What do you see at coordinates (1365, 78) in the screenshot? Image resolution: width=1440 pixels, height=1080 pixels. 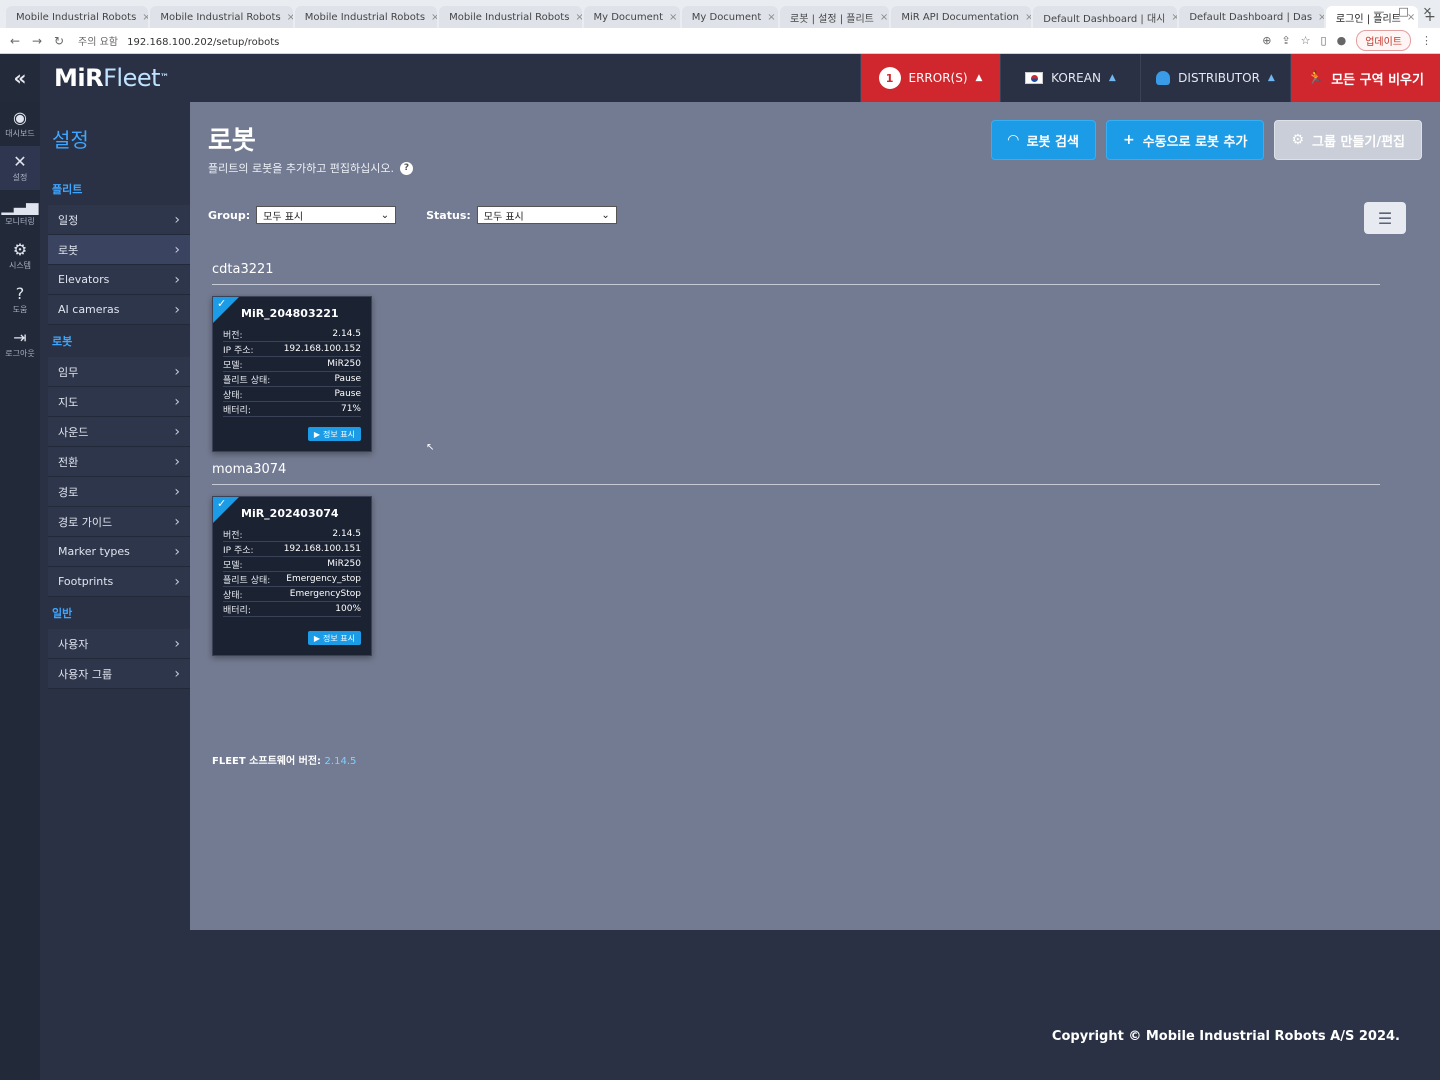 I see `clear-all-zones-button: 🏃 모든 구역 비우기` at bounding box center [1365, 78].